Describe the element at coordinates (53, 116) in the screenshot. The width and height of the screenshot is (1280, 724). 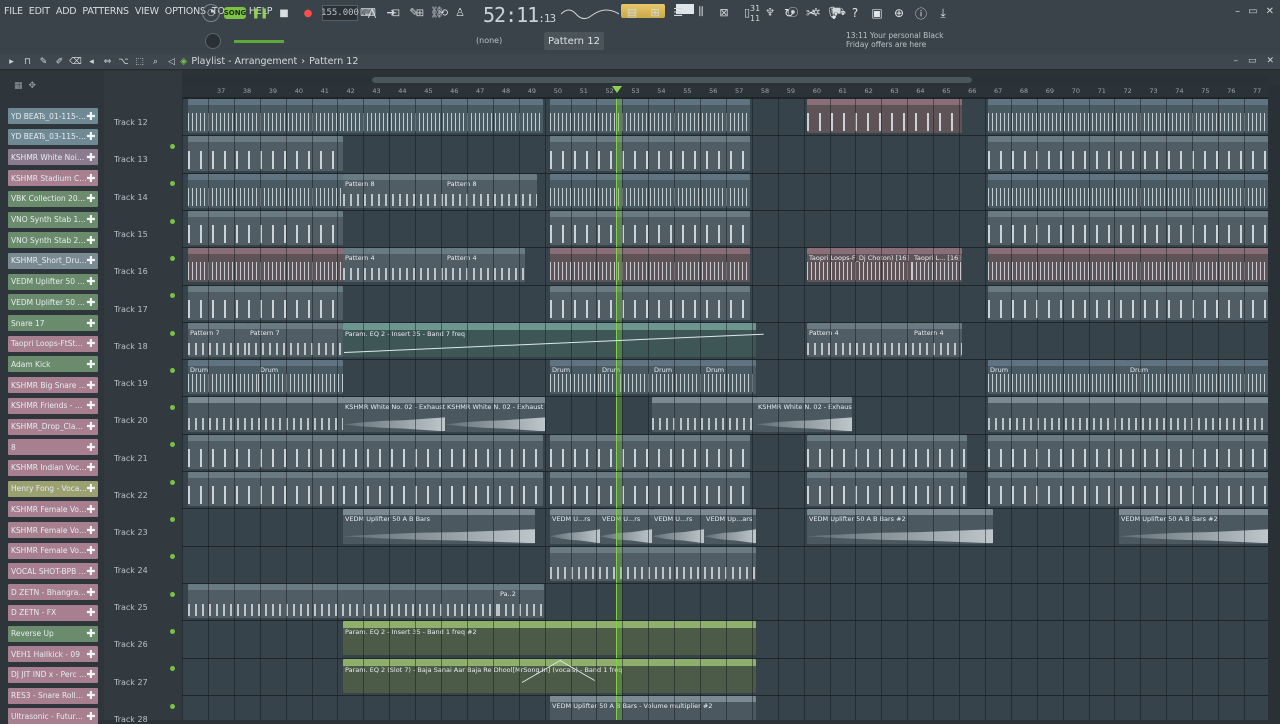
I see `channel-item: YD BEATs_01-115-01... ✚` at that location.